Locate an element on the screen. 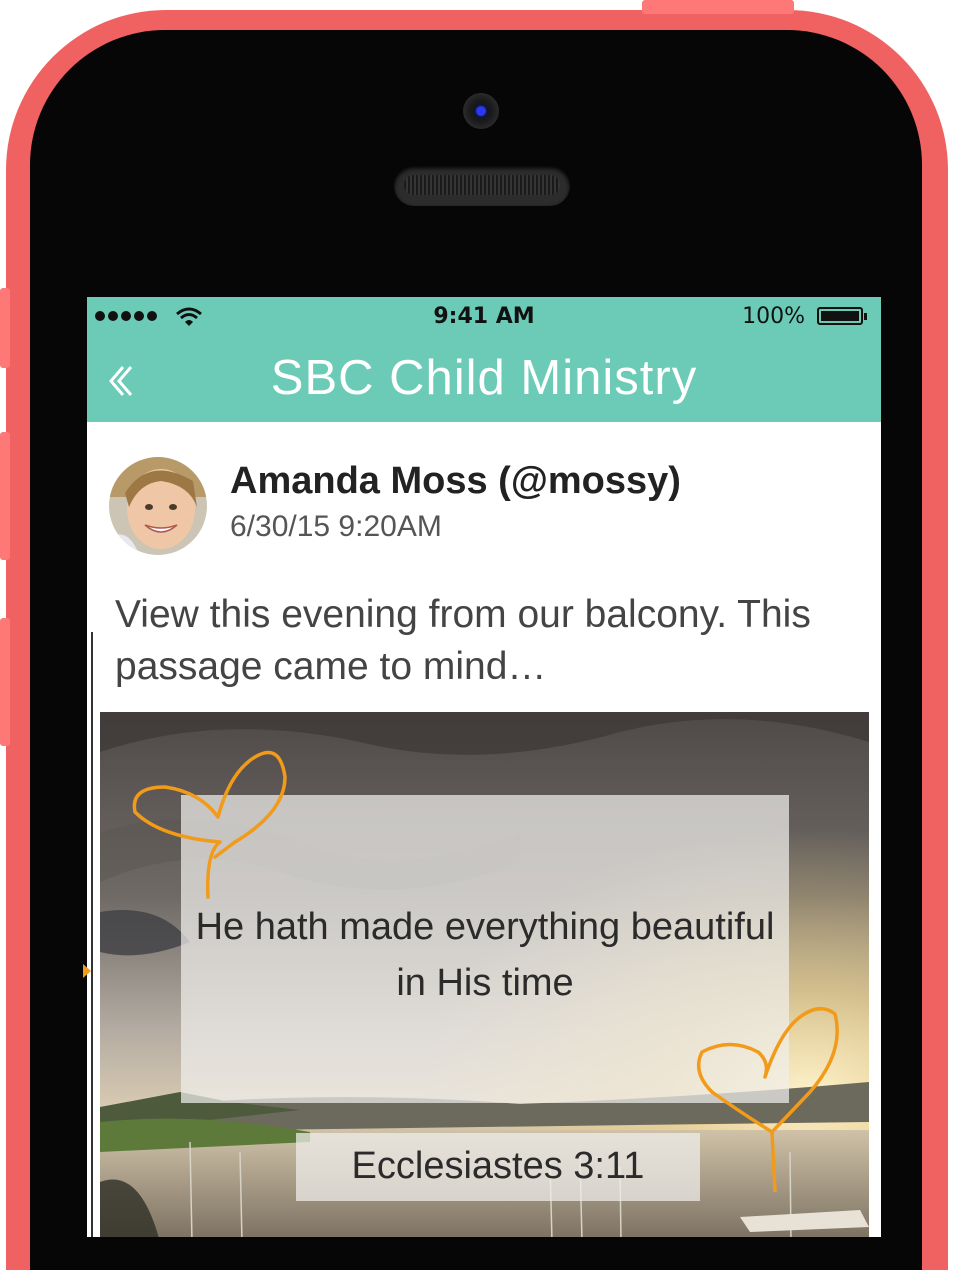 This screenshot has height=1270, width=953. edge-marker-icon is located at coordinates (87, 971).